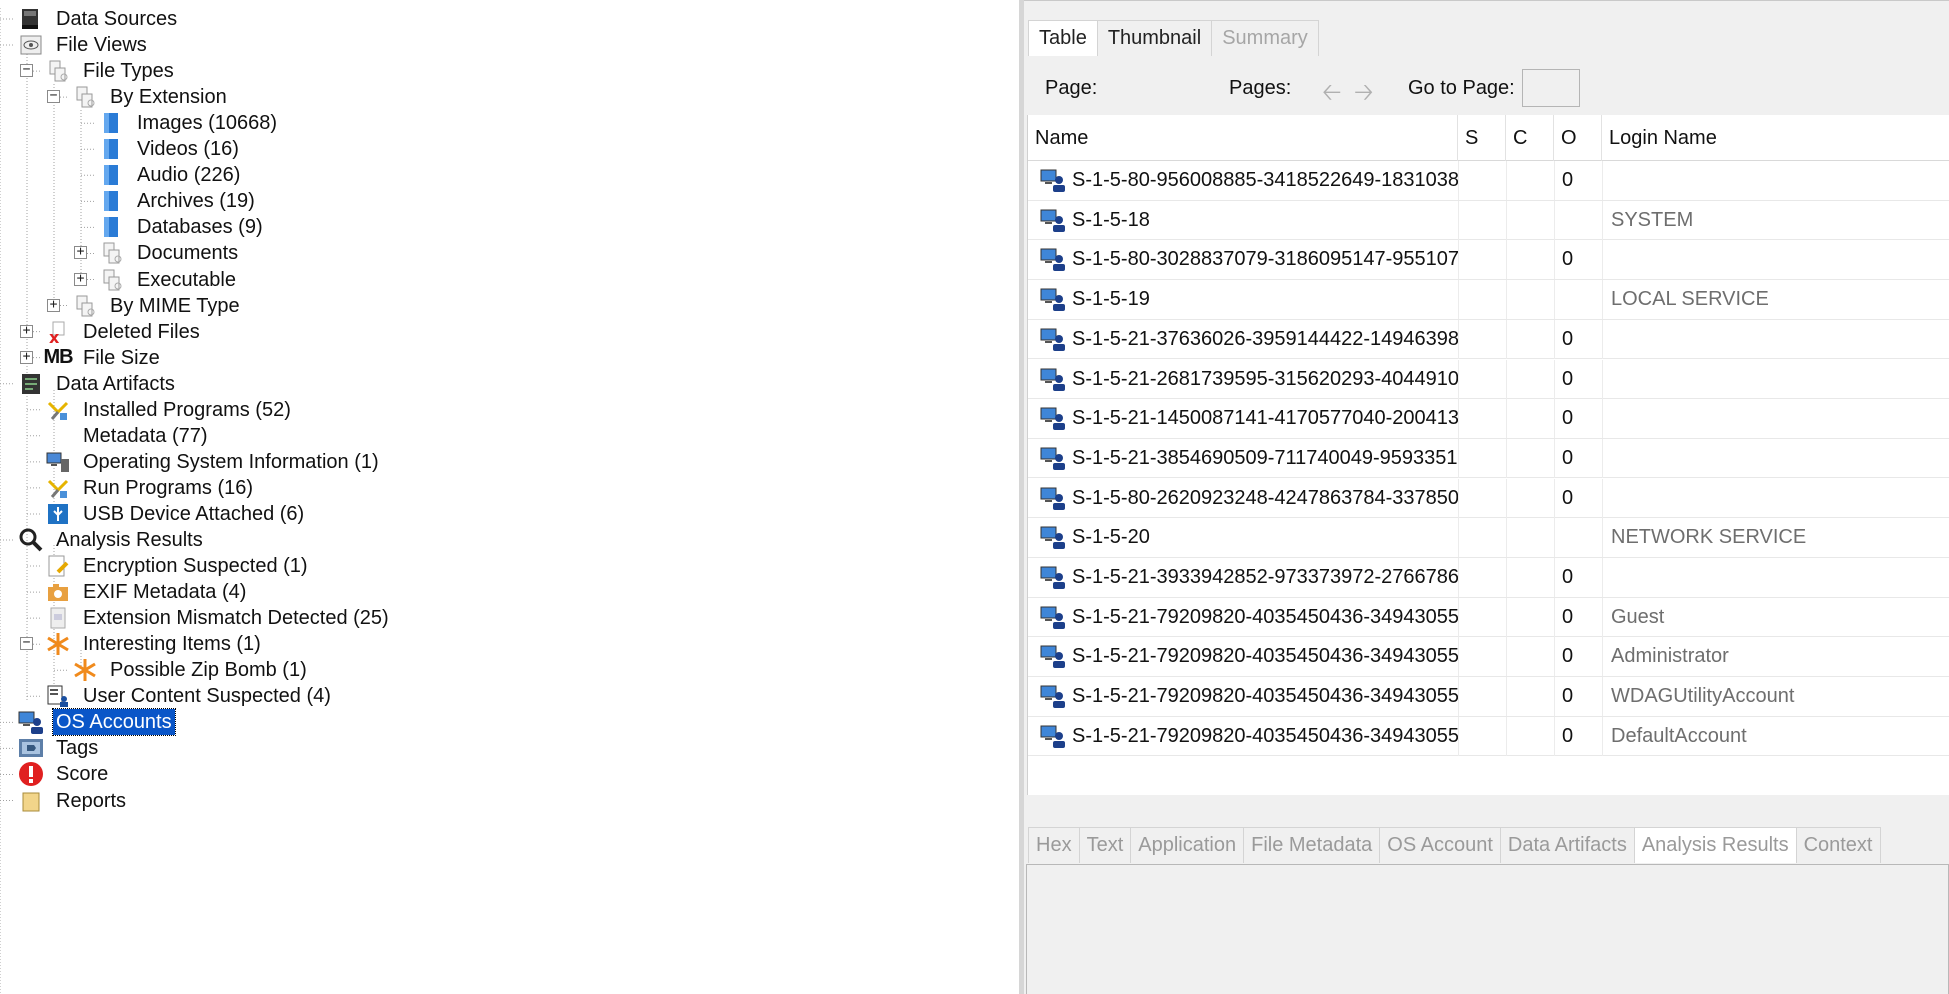  I want to click on column-header-o: O, so click(1578, 138).